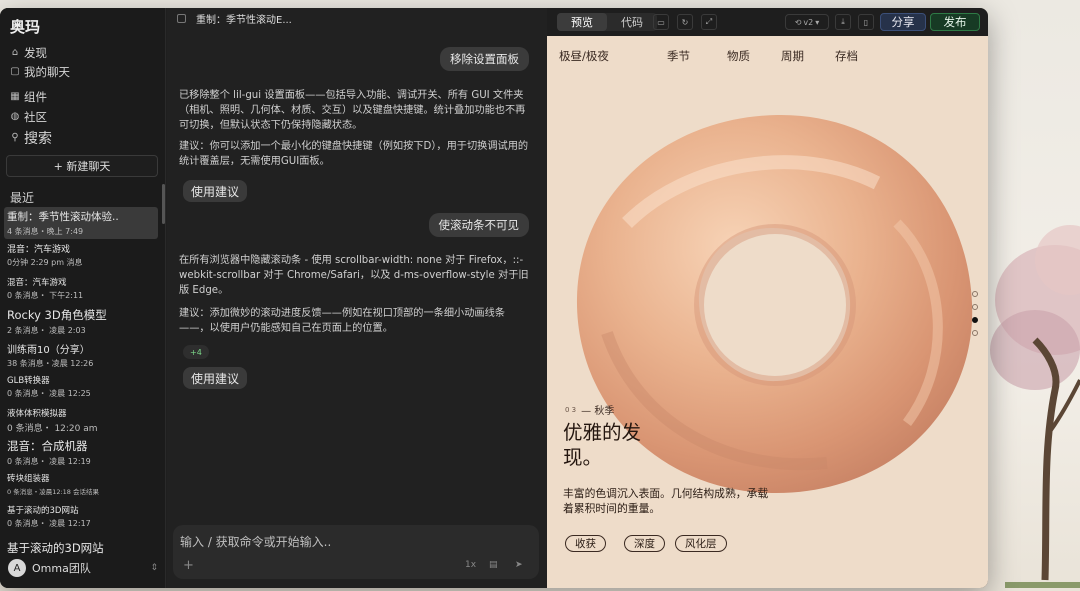  I want to click on tag-chip: 风化层, so click(701, 543).